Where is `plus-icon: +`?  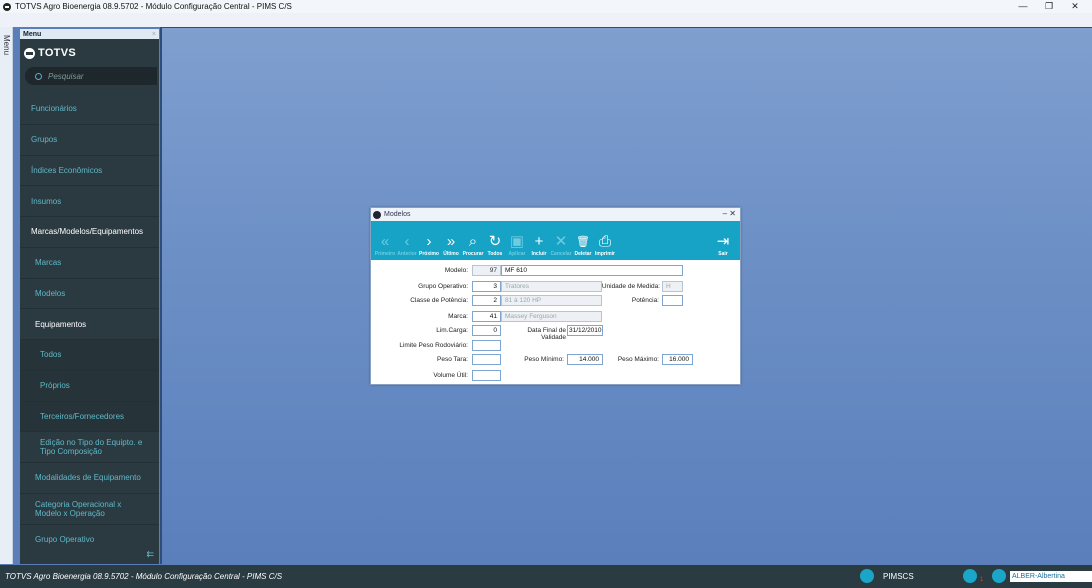
plus-icon: + is located at coordinates (539, 241).